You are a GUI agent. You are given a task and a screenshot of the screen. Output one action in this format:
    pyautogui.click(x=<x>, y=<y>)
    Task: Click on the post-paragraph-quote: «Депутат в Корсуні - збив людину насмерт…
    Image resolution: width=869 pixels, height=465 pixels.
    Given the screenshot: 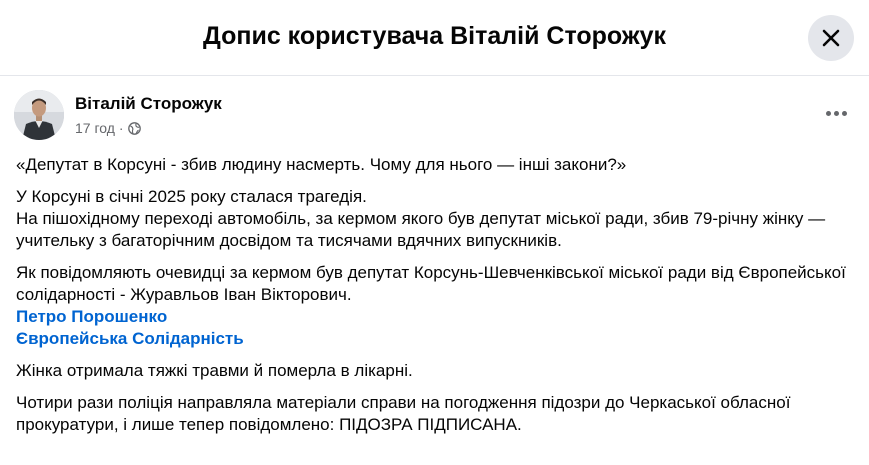 What is the action you would take?
    pyautogui.click(x=321, y=164)
    